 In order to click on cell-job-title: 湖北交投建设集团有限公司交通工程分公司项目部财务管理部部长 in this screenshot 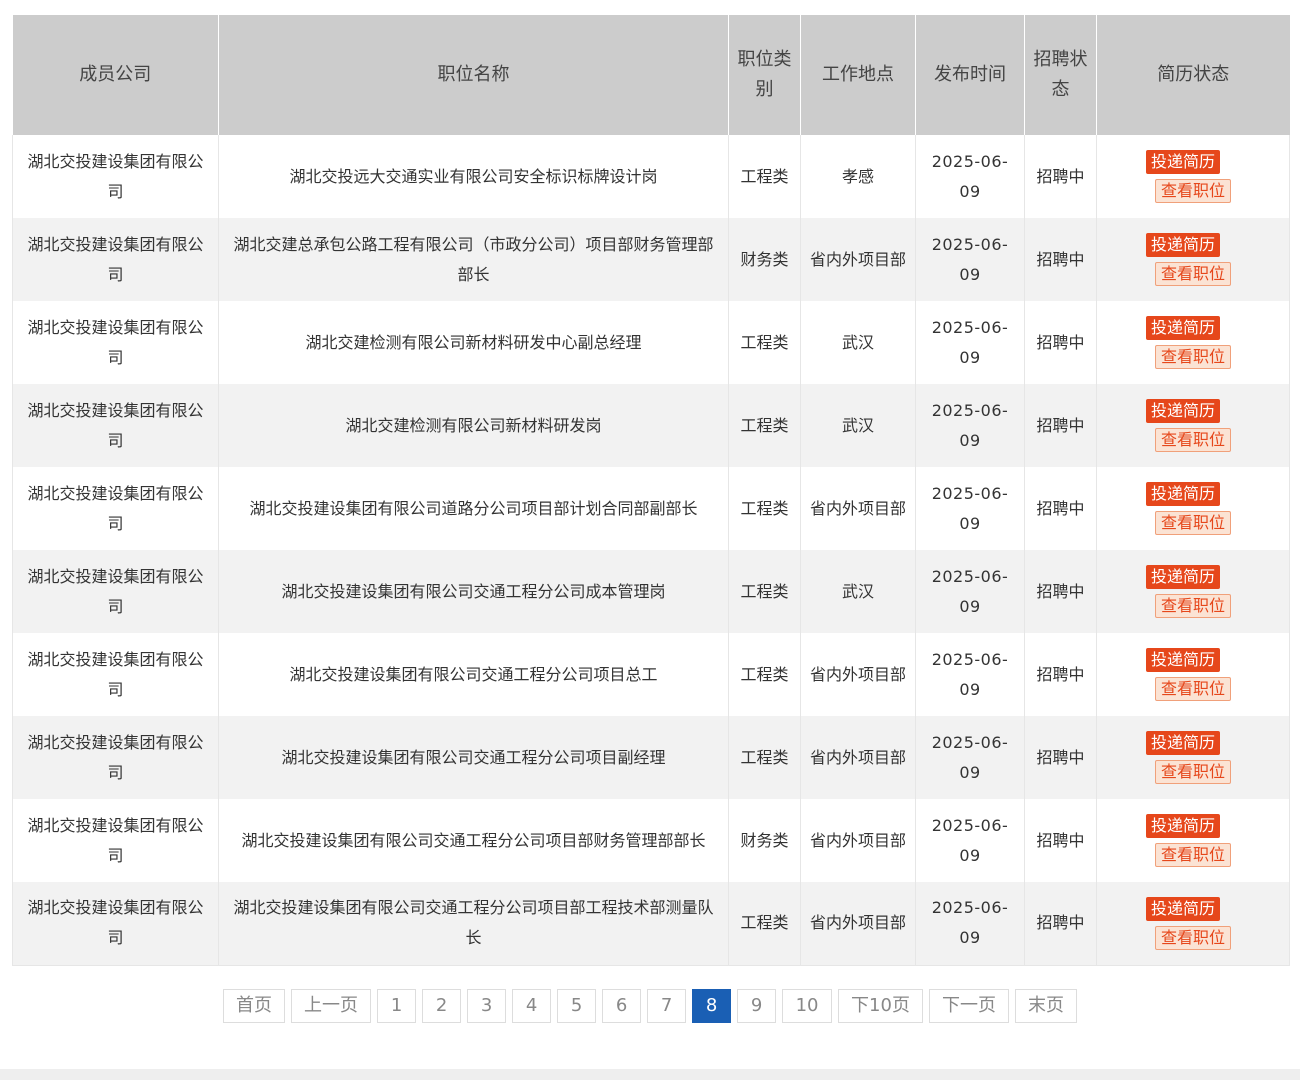, I will do `click(473, 840)`.